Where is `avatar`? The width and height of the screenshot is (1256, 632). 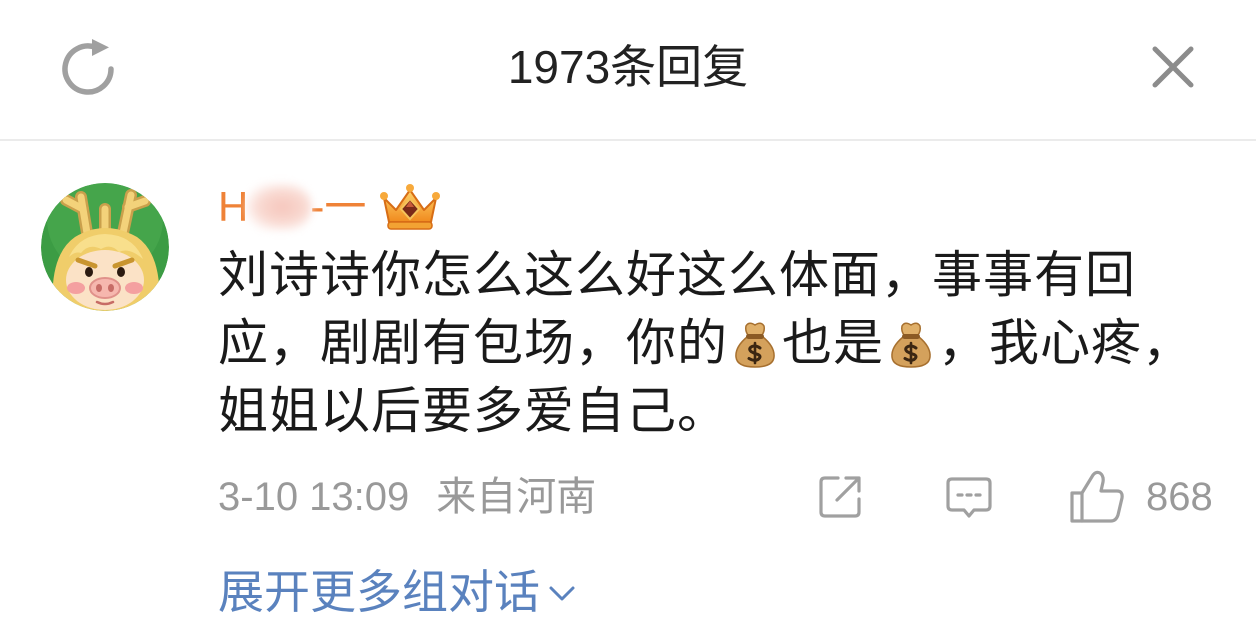
avatar is located at coordinates (105, 247).